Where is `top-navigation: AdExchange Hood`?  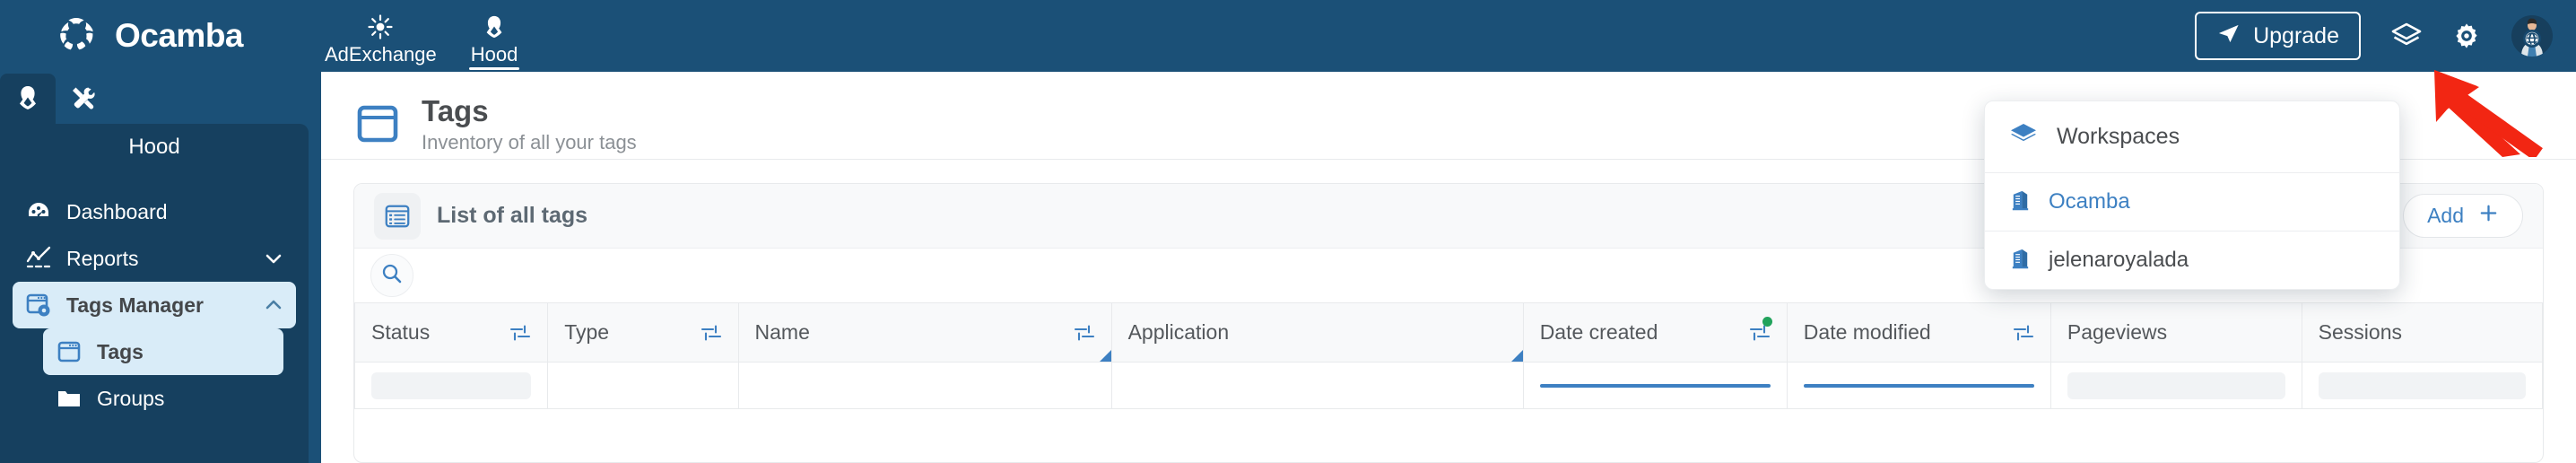
top-navigation: AdExchange Hood is located at coordinates (434, 36).